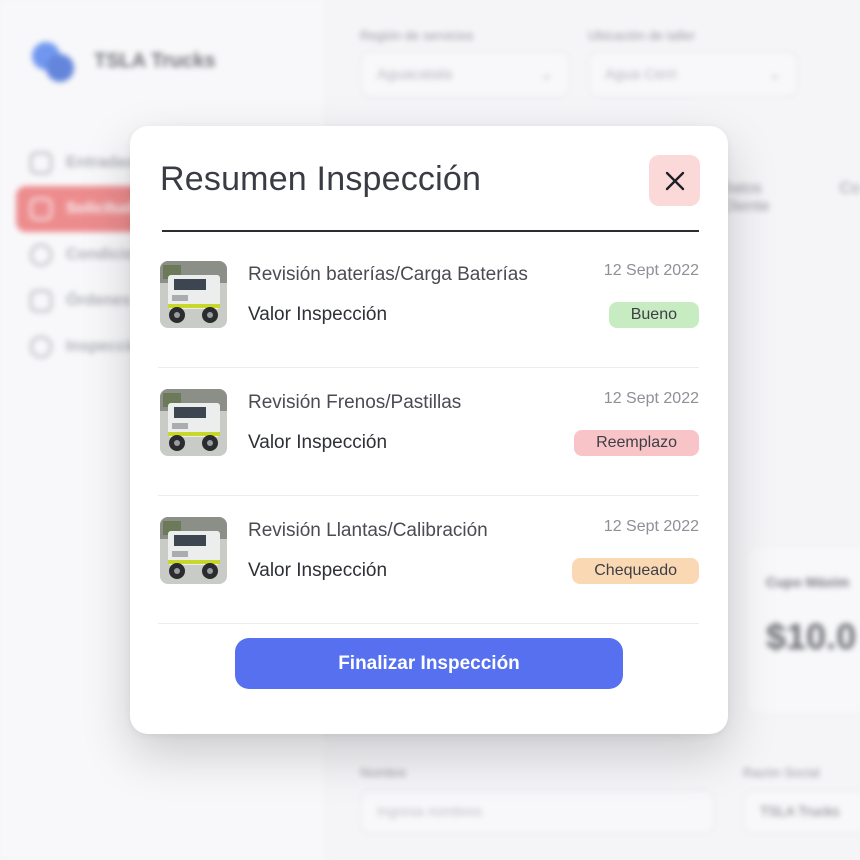 The width and height of the screenshot is (860, 860). What do you see at coordinates (635, 571) in the screenshot?
I see `status-badge: Chequeado` at bounding box center [635, 571].